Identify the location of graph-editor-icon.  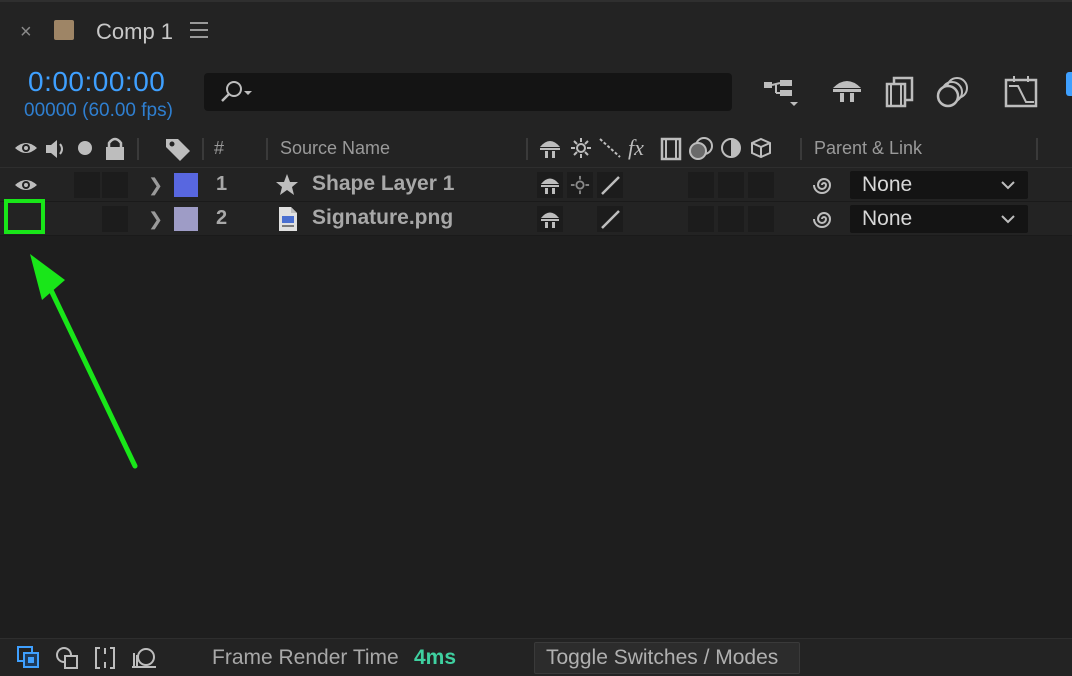
(1021, 92).